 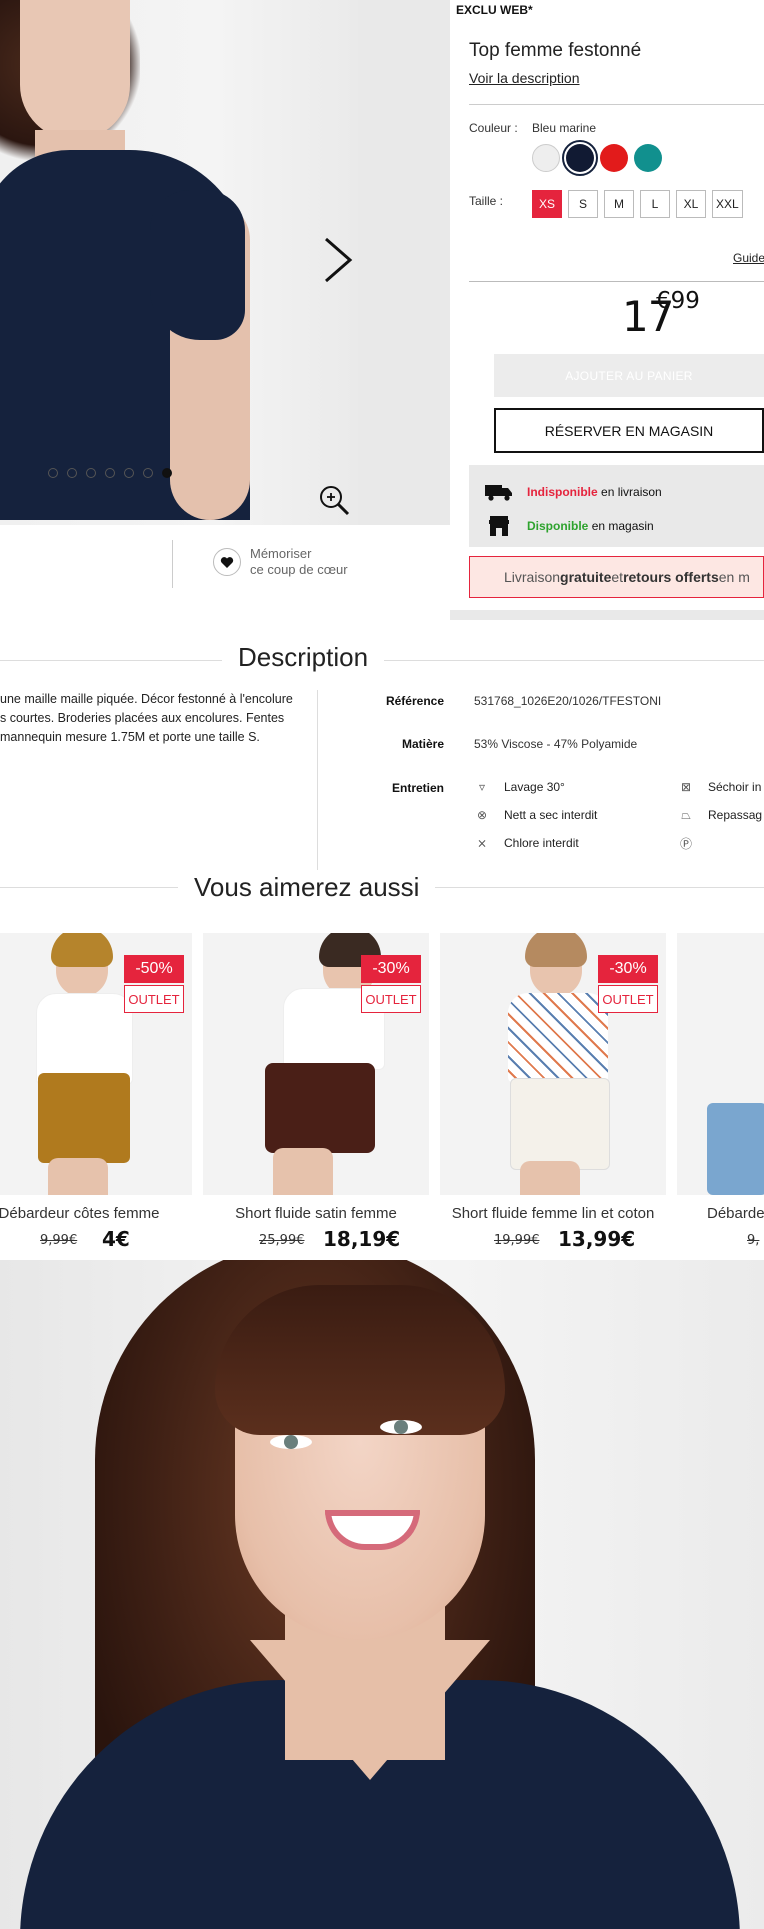 I want to click on description-heading: Description, so click(x=303, y=657).